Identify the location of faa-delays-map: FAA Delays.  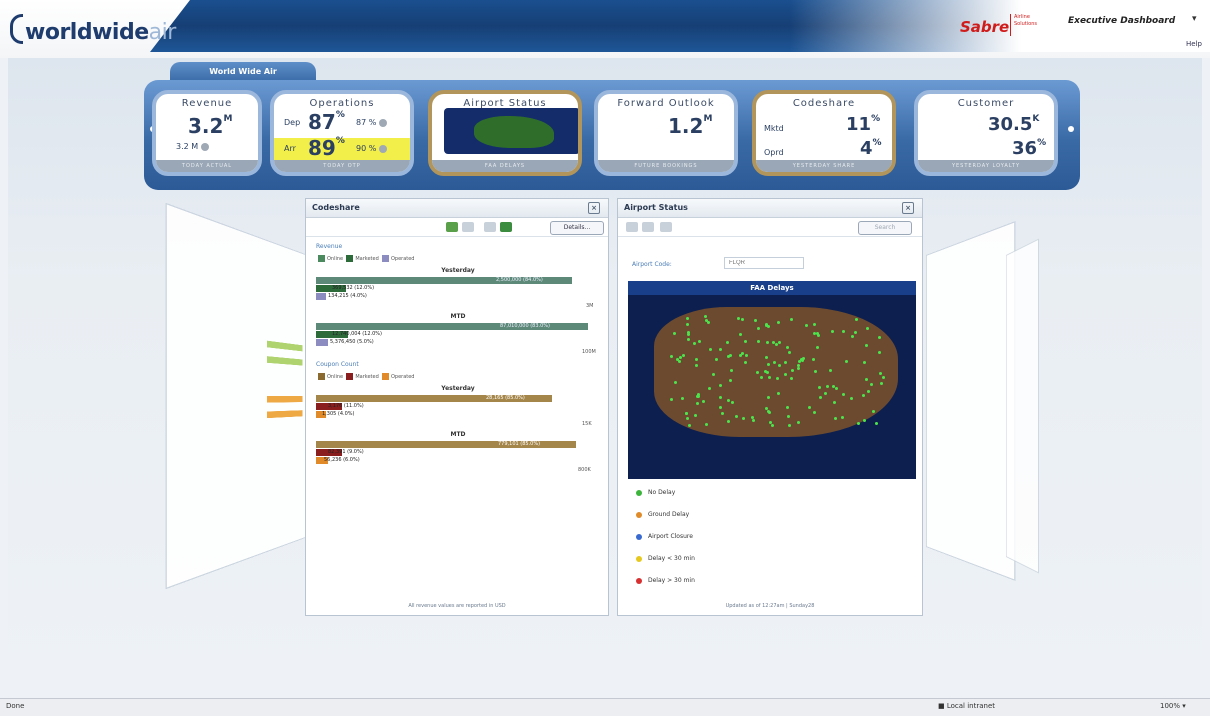
(772, 380).